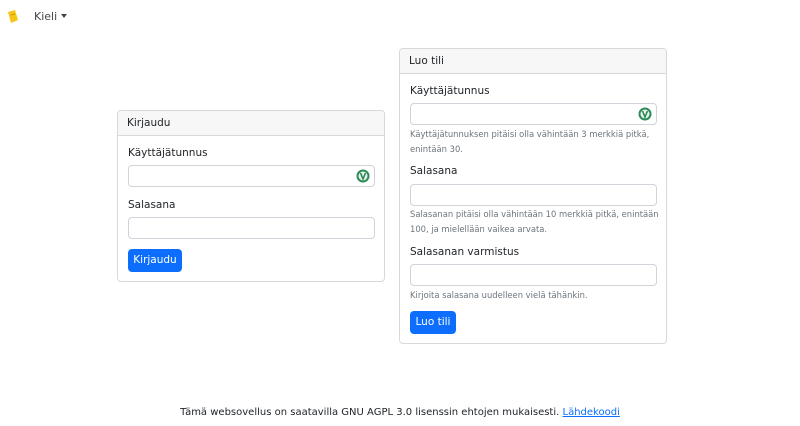 The width and height of the screenshot is (800, 426). Describe the element at coordinates (465, 252) in the screenshot. I see `register-confirm-label: Salasanan varmistus` at that location.